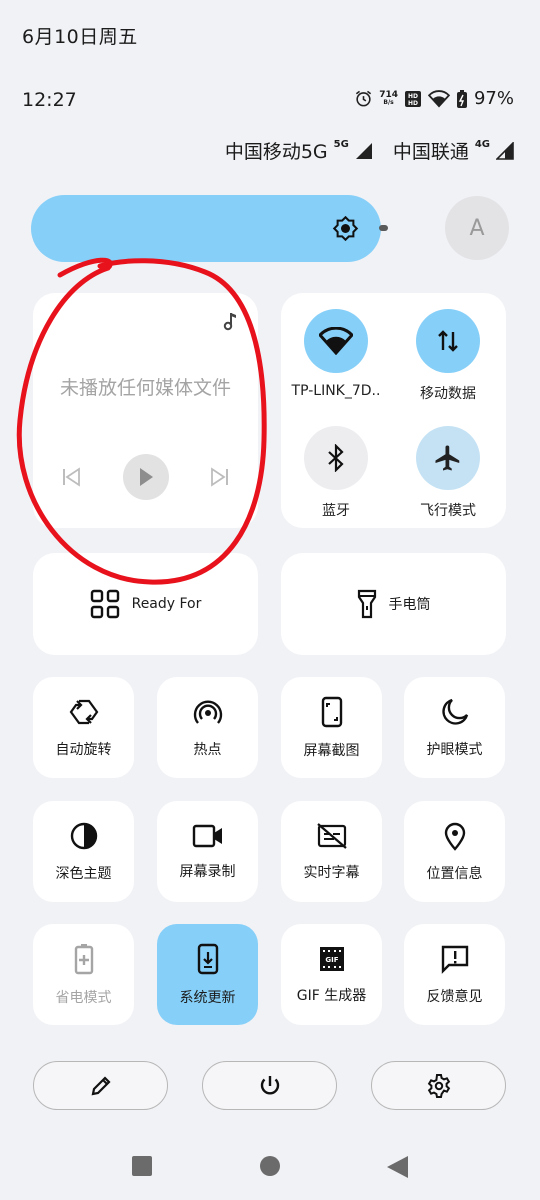  Describe the element at coordinates (461, 98) in the screenshot. I see `battery-icon` at that location.